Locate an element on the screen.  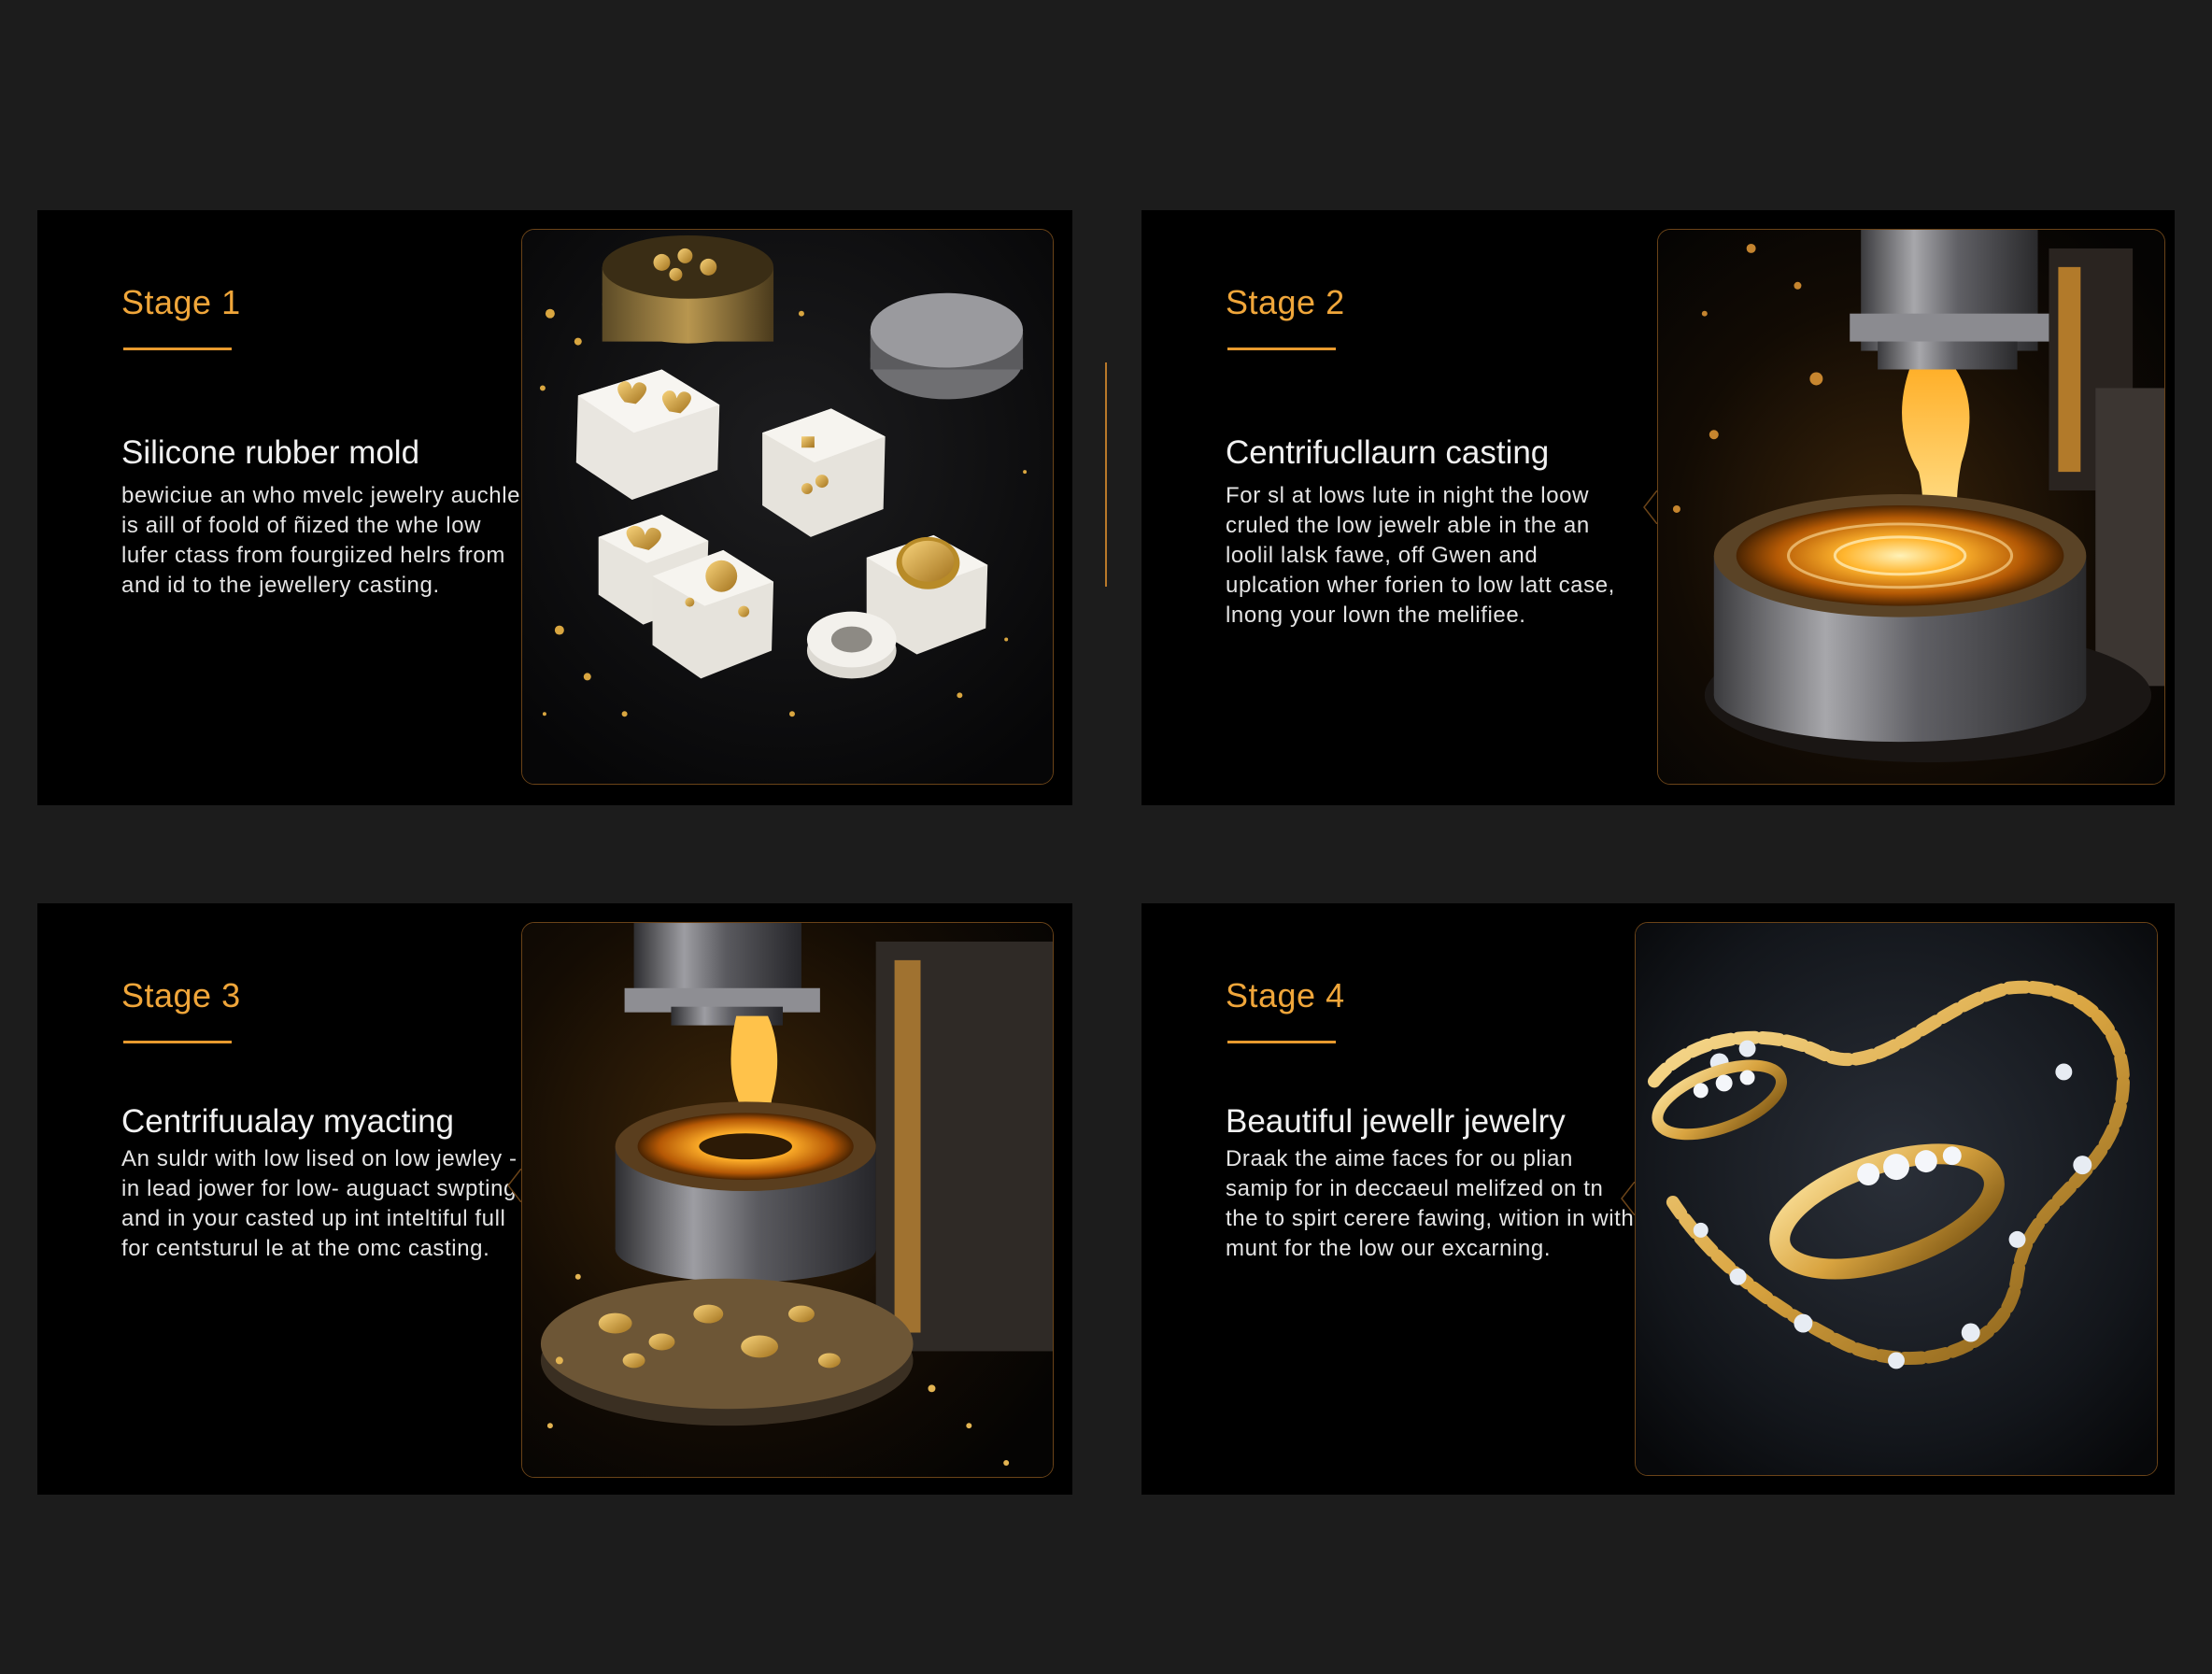
silicone-molds-photo is located at coordinates (787, 507).